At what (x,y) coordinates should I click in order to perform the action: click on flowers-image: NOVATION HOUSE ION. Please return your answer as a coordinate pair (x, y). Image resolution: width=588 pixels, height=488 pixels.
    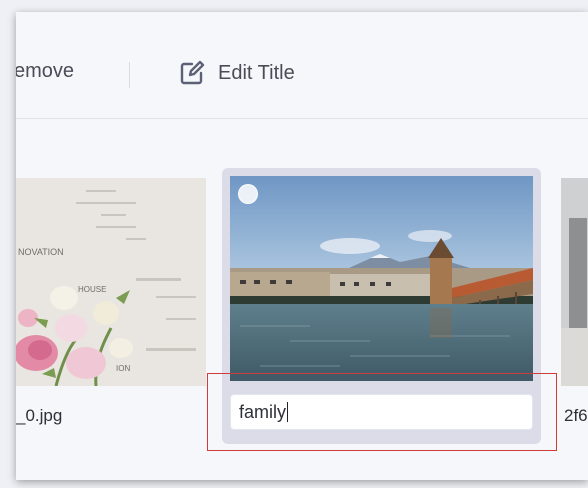
    Looking at the image, I should click on (111, 282).